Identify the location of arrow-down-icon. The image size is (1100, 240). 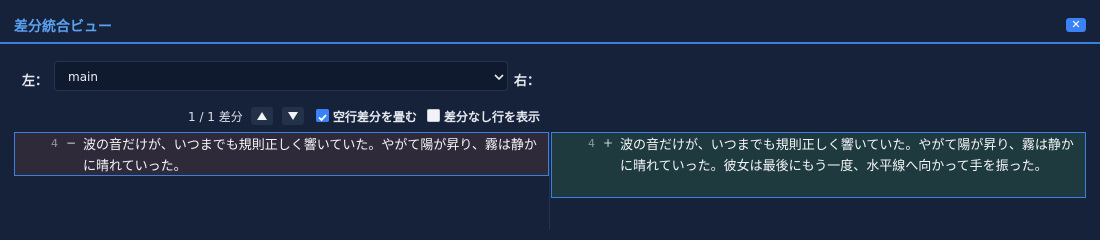
(293, 116).